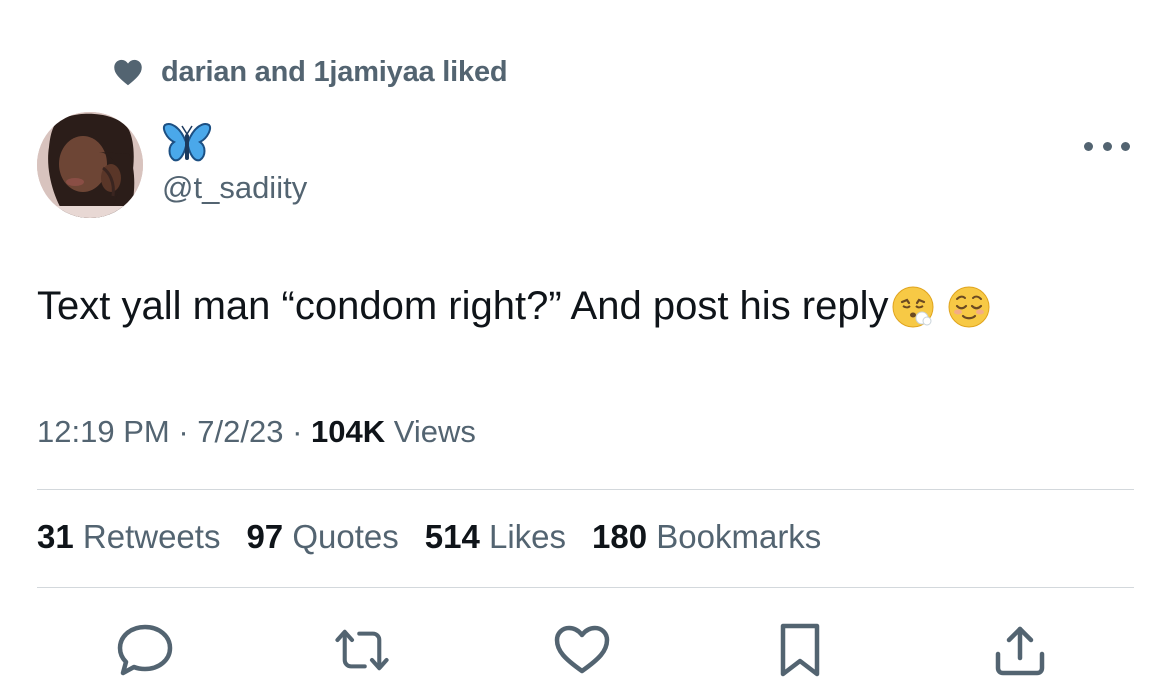 This screenshot has height=697, width=1170. What do you see at coordinates (1107, 146) in the screenshot?
I see `more-options-icon` at bounding box center [1107, 146].